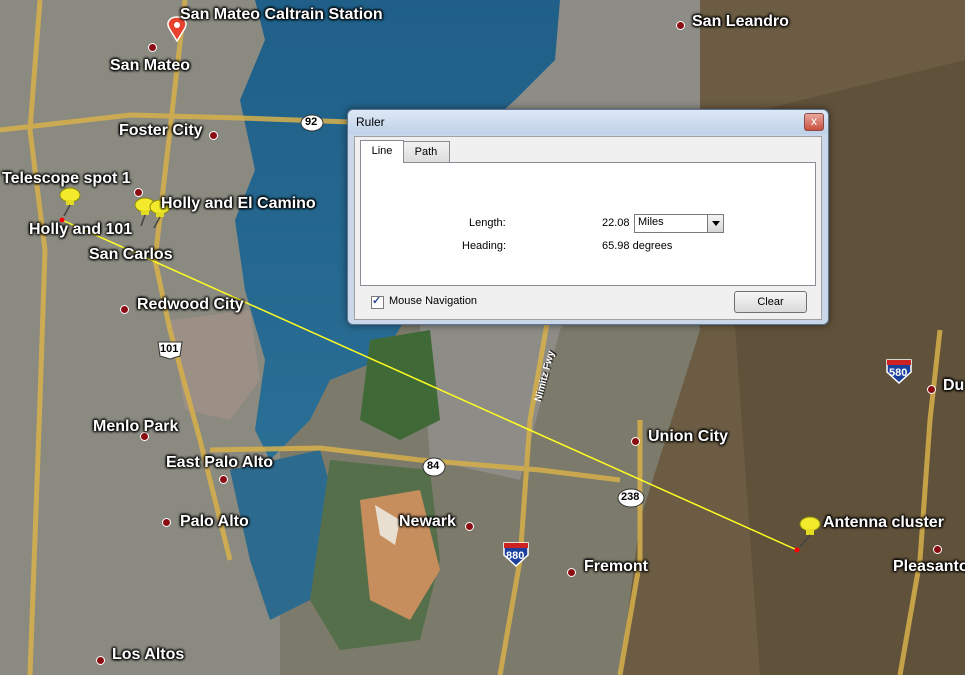 The height and width of the screenshot is (675, 965). I want to click on unit-value: Miles, so click(651, 222).